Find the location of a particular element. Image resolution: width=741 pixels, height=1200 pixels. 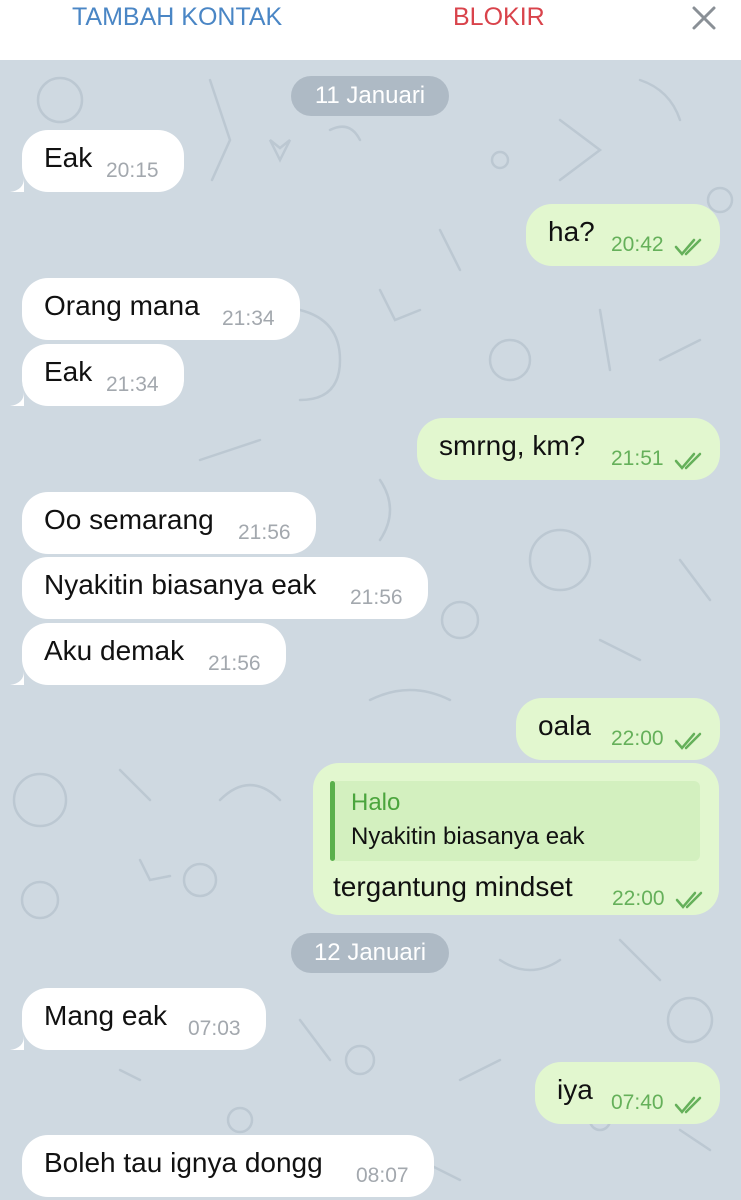

message-outgoing: smrng, km? 21:51 is located at coordinates (568, 449).